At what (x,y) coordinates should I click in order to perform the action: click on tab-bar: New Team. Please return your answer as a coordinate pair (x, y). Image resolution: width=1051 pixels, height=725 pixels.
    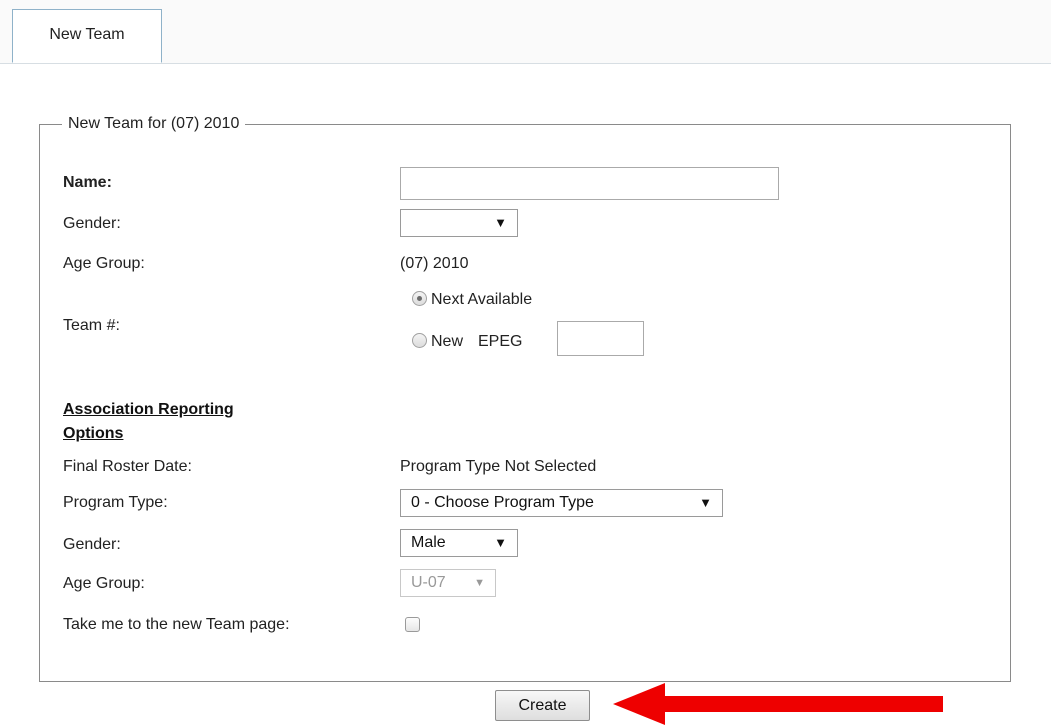
    Looking at the image, I should click on (525, 32).